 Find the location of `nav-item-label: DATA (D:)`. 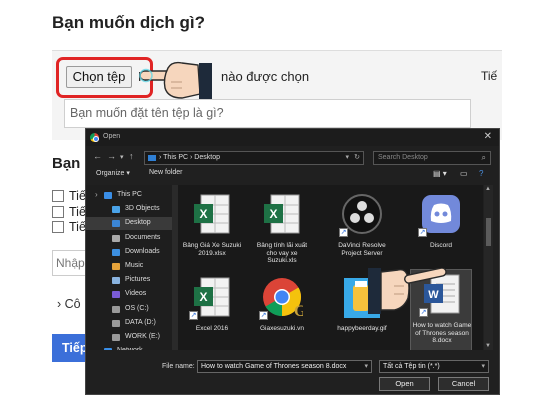

nav-item-label: DATA (D:) is located at coordinates (140, 322).